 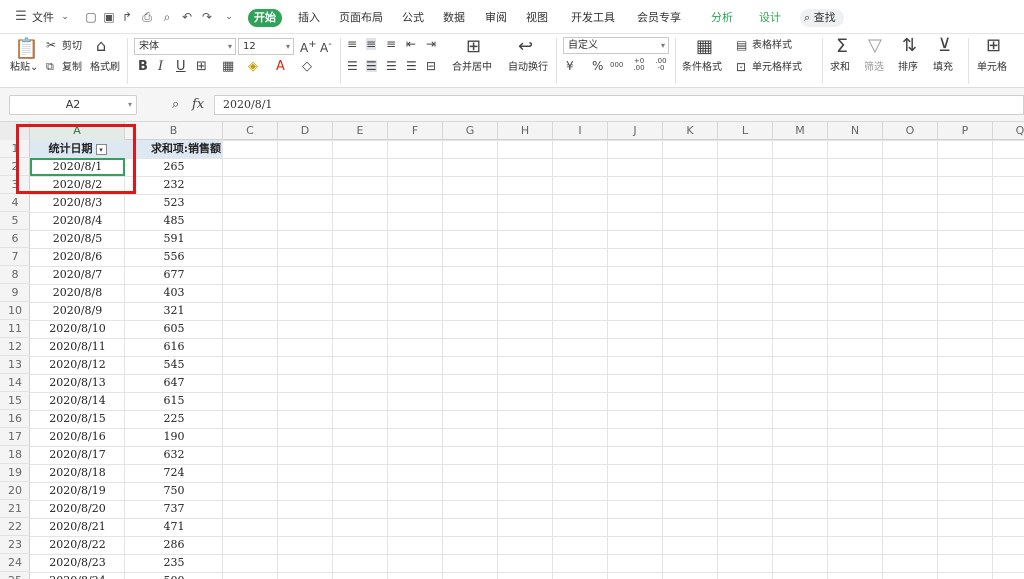 What do you see at coordinates (659, 18) in the screenshot?
I see `tab-member: 会员专享` at bounding box center [659, 18].